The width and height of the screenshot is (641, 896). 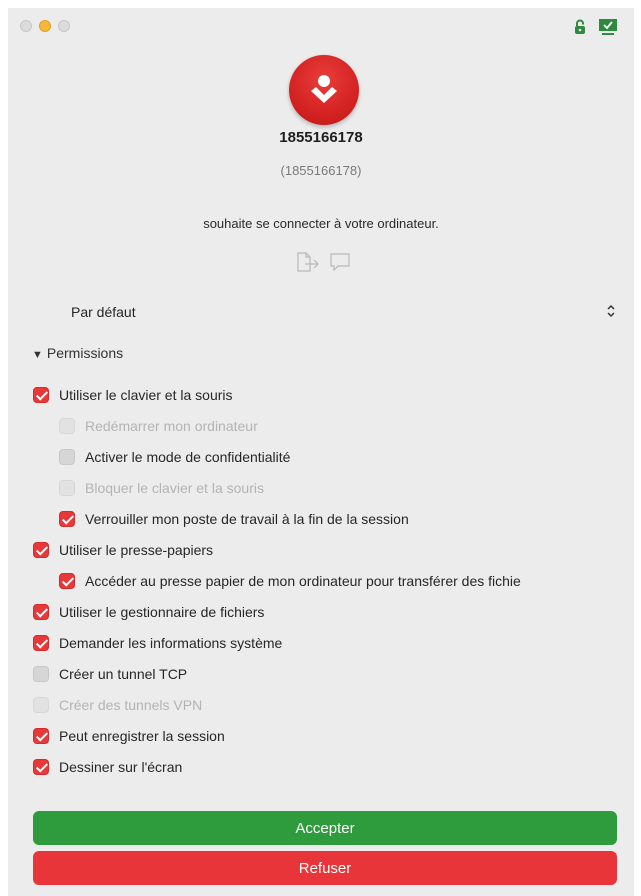 I want to click on status-icons, so click(x=596, y=27).